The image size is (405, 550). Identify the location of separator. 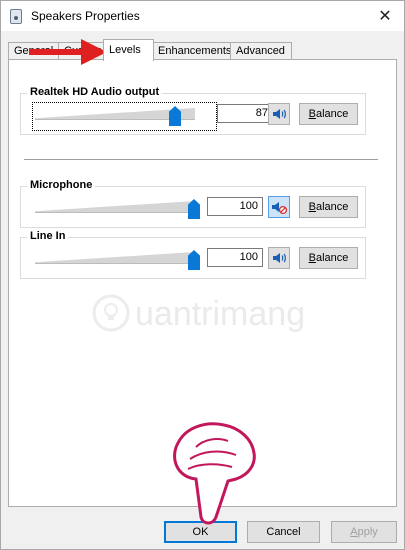
(201, 159).